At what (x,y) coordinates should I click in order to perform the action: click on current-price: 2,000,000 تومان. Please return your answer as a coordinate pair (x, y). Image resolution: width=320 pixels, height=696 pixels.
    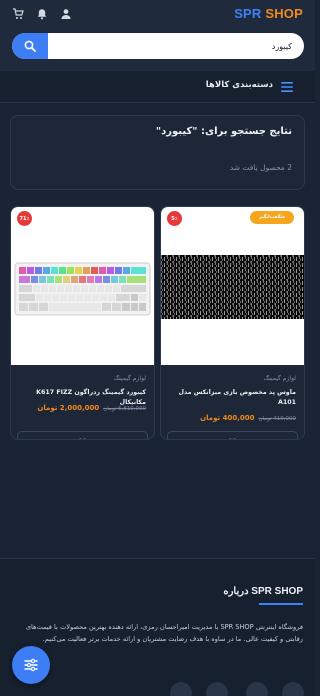
    Looking at the image, I should click on (68, 408).